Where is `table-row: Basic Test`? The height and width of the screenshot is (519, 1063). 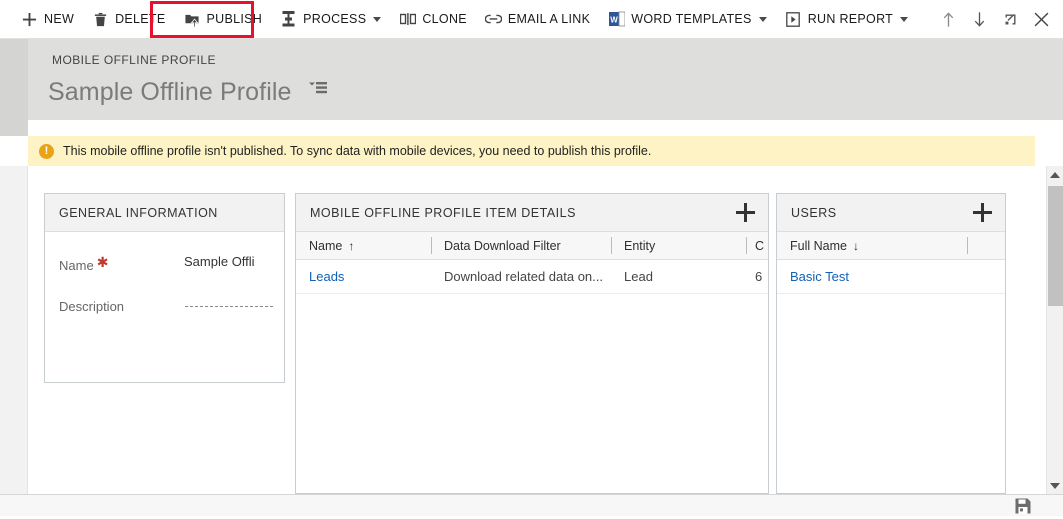 table-row: Basic Test is located at coordinates (891, 277).